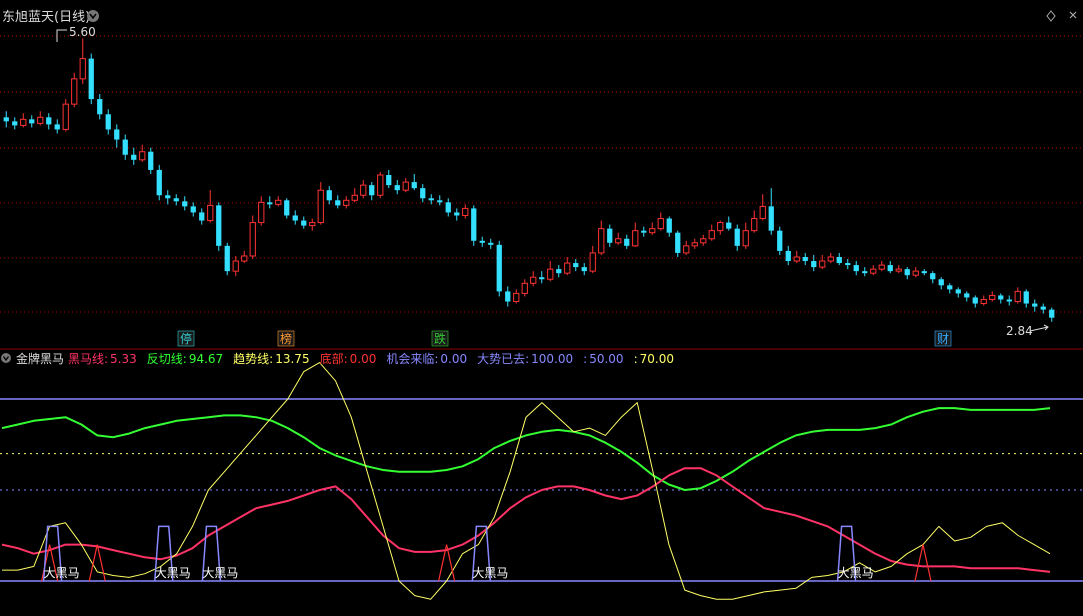 The height and width of the screenshot is (616, 1083). What do you see at coordinates (348, 358) in the screenshot?
I see `legend-item: 底部: 0.00` at bounding box center [348, 358].